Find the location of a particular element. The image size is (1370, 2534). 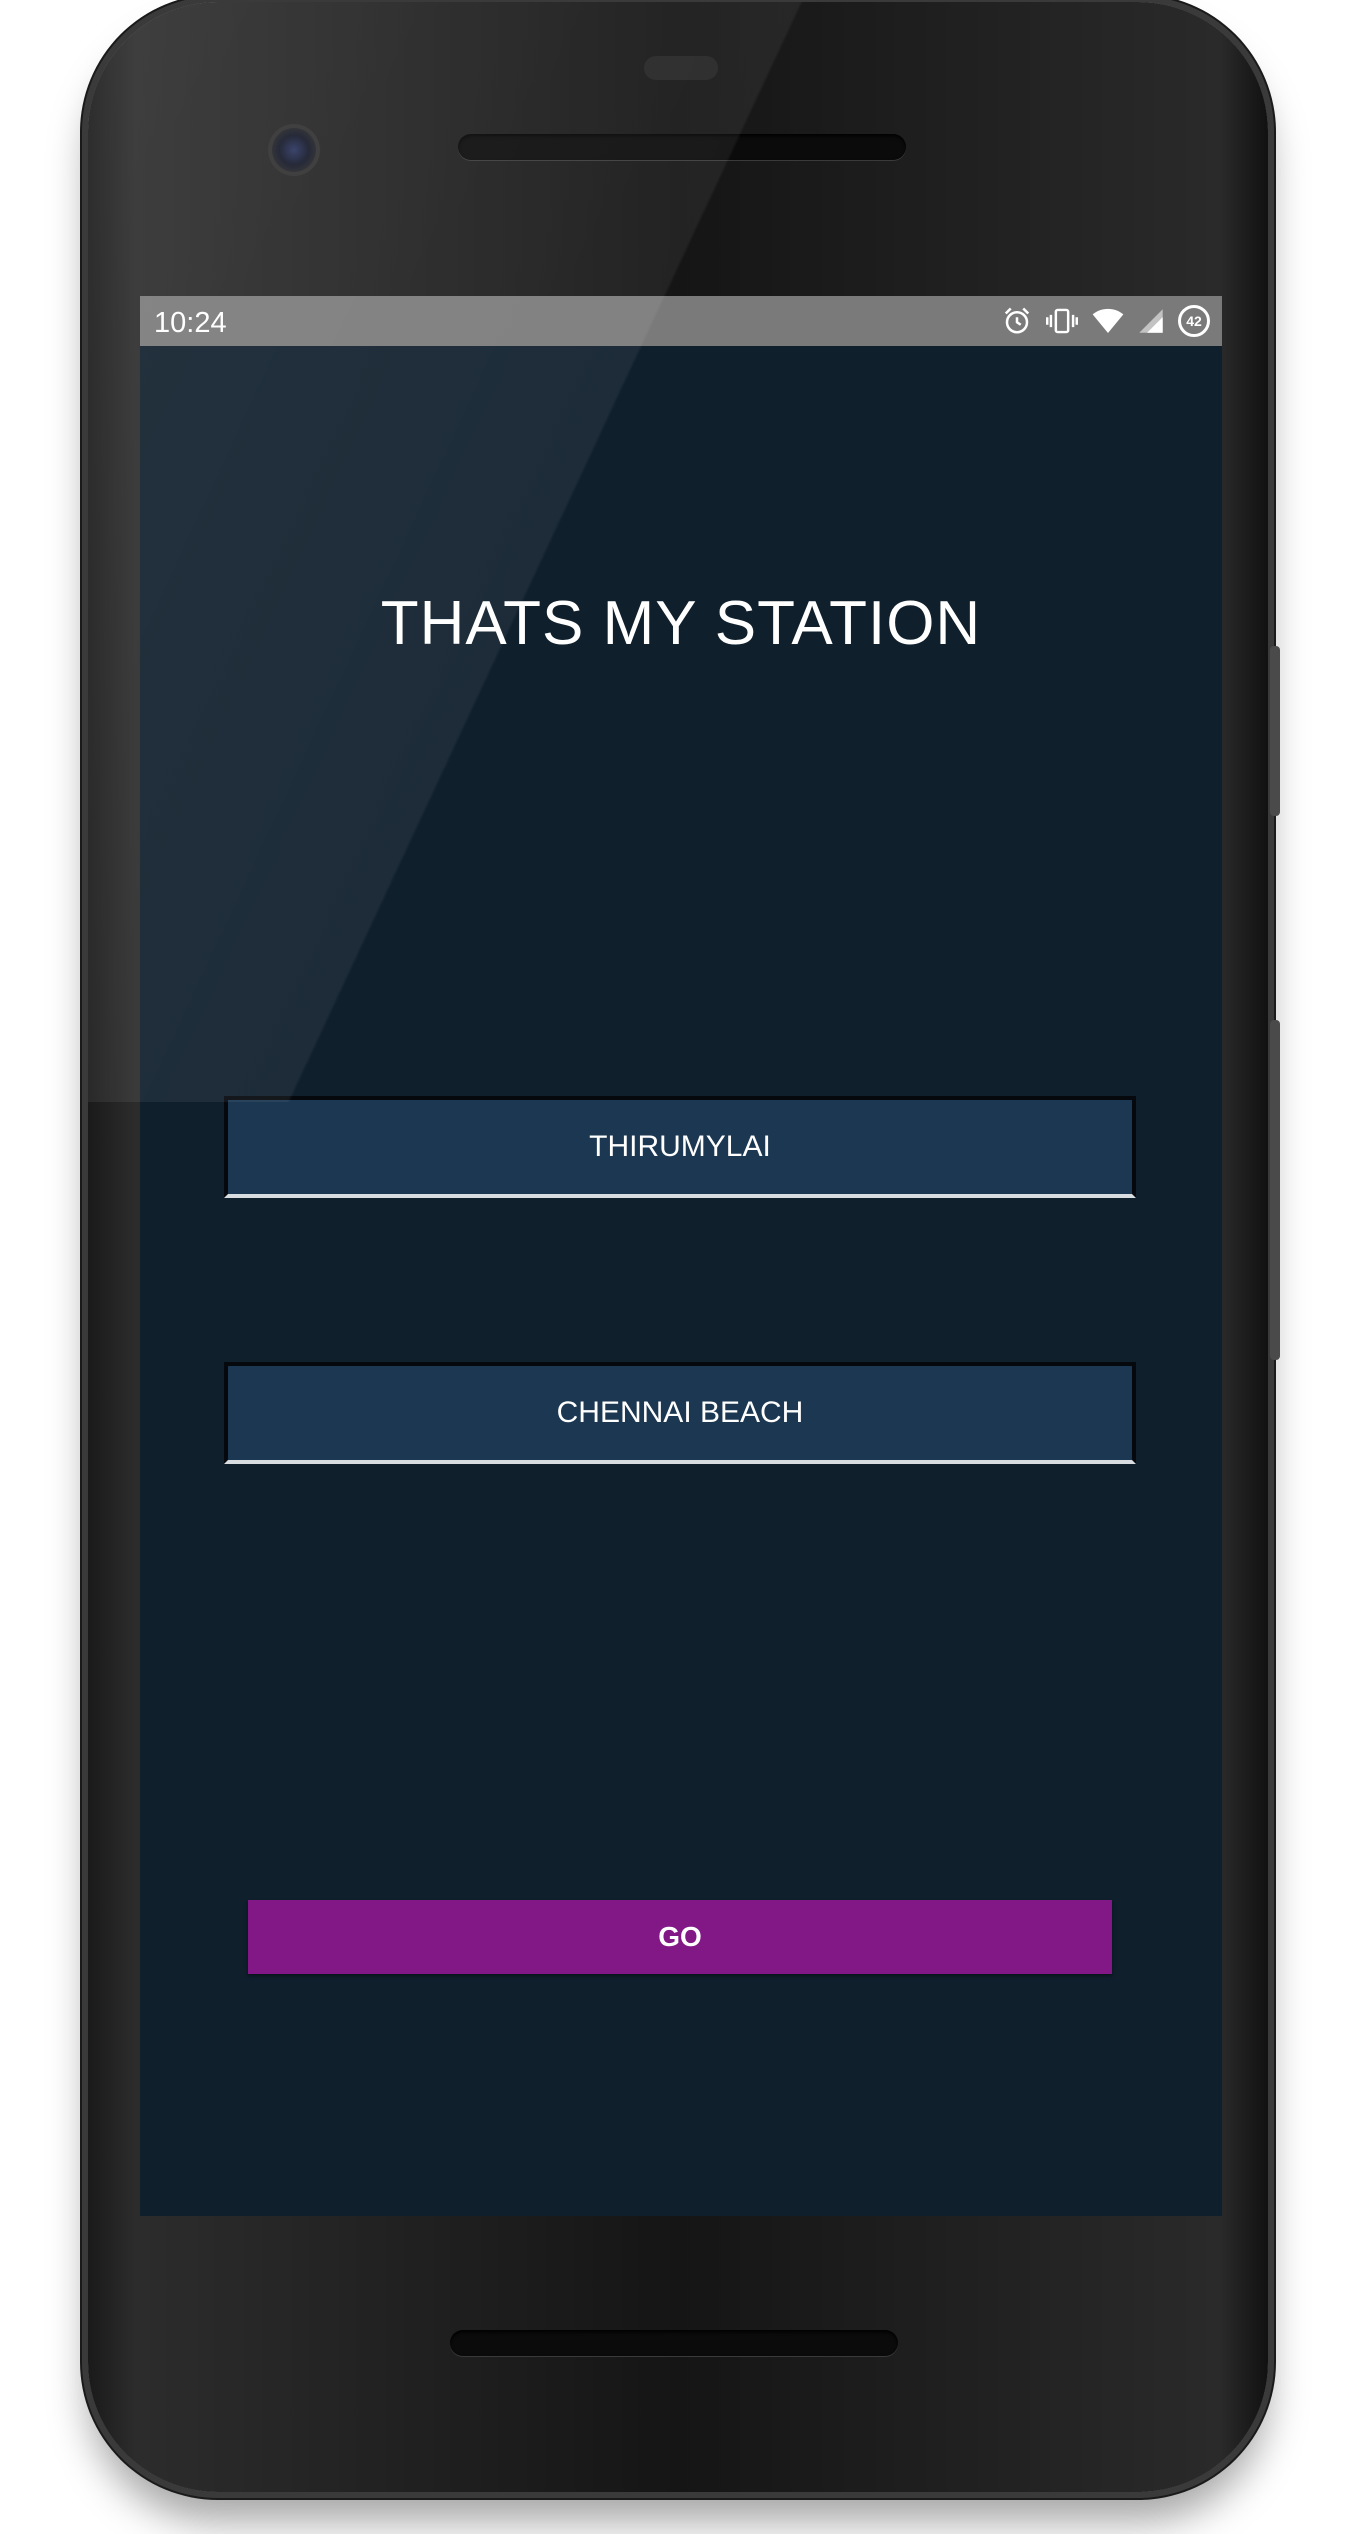

volume-rocker is located at coordinates (1275, 1190).